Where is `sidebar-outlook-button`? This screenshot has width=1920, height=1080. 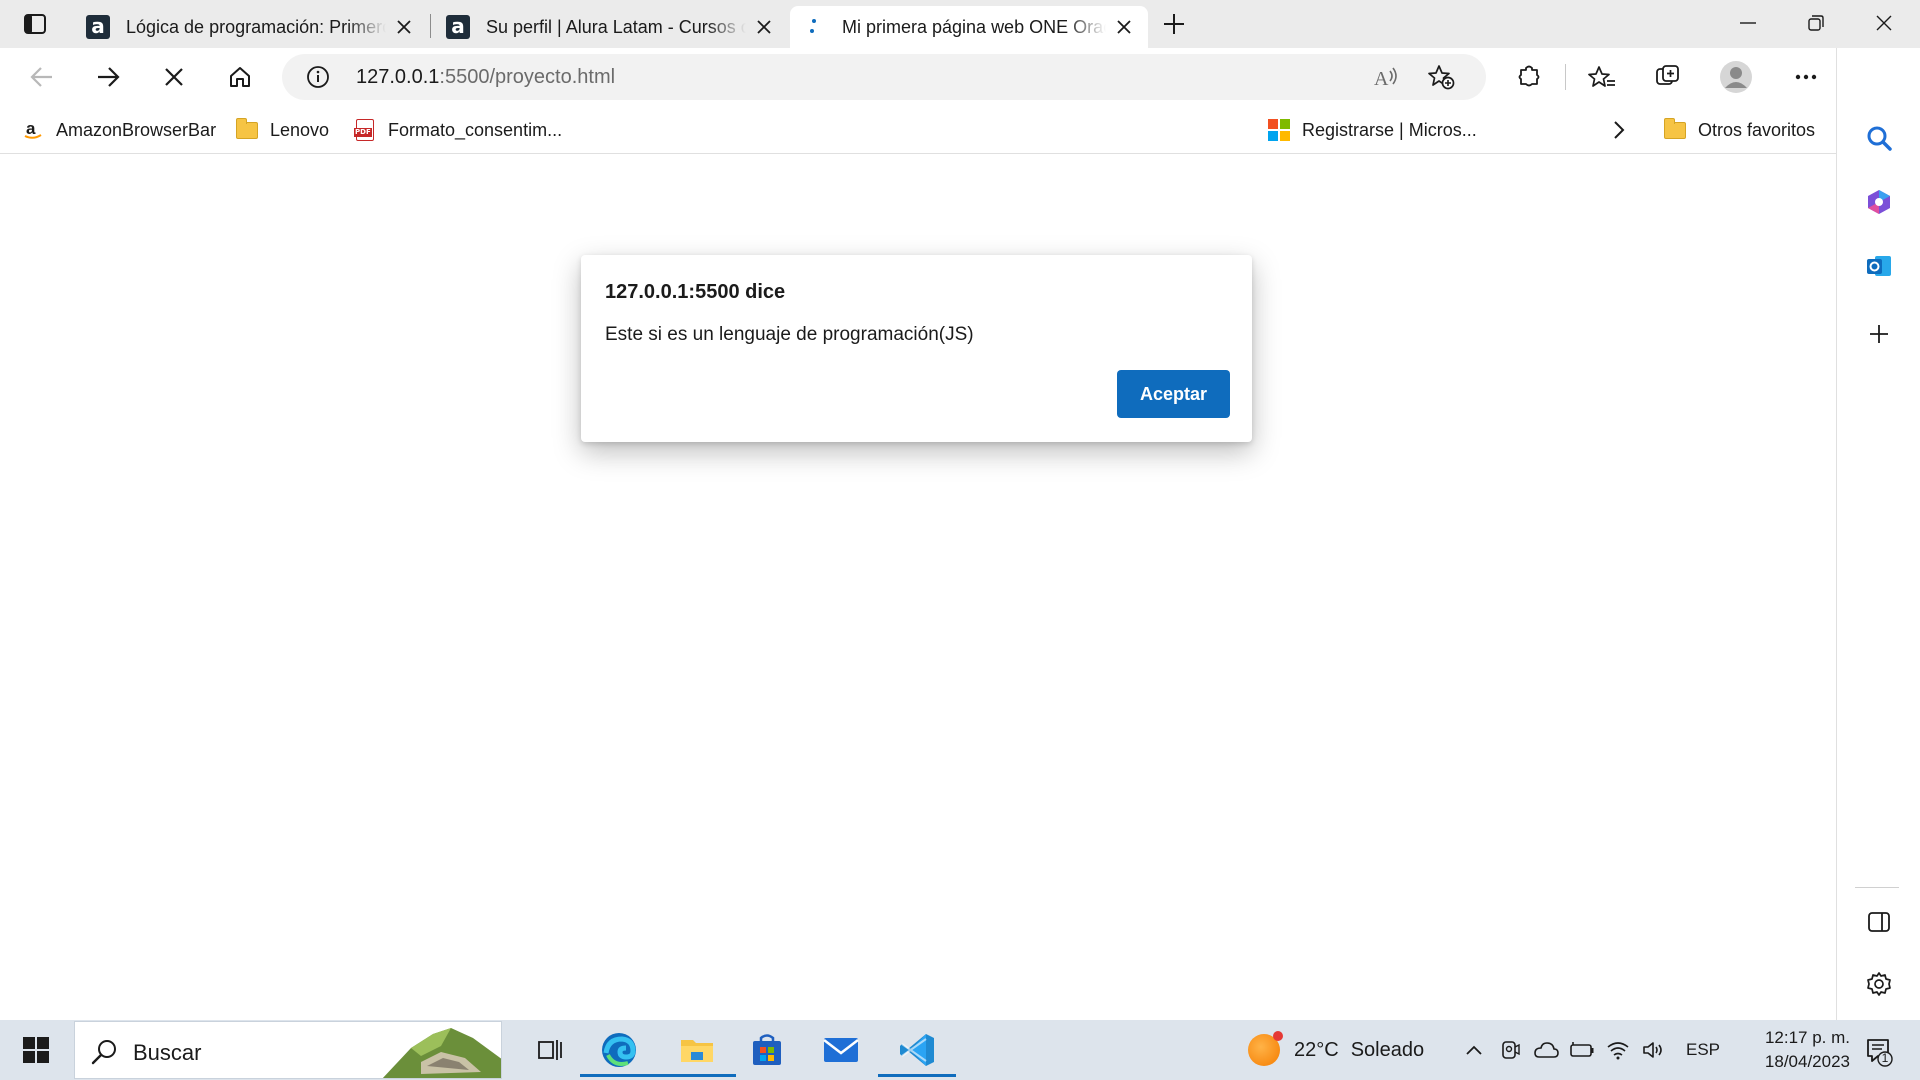 sidebar-outlook-button is located at coordinates (1879, 266).